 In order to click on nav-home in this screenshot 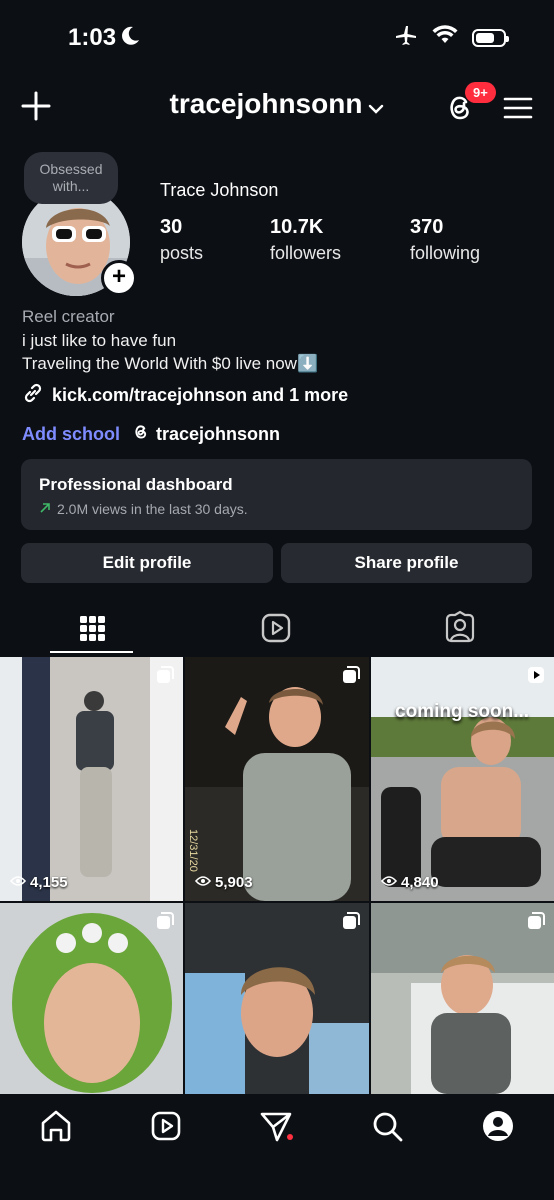, I will do `click(56, 1126)`.